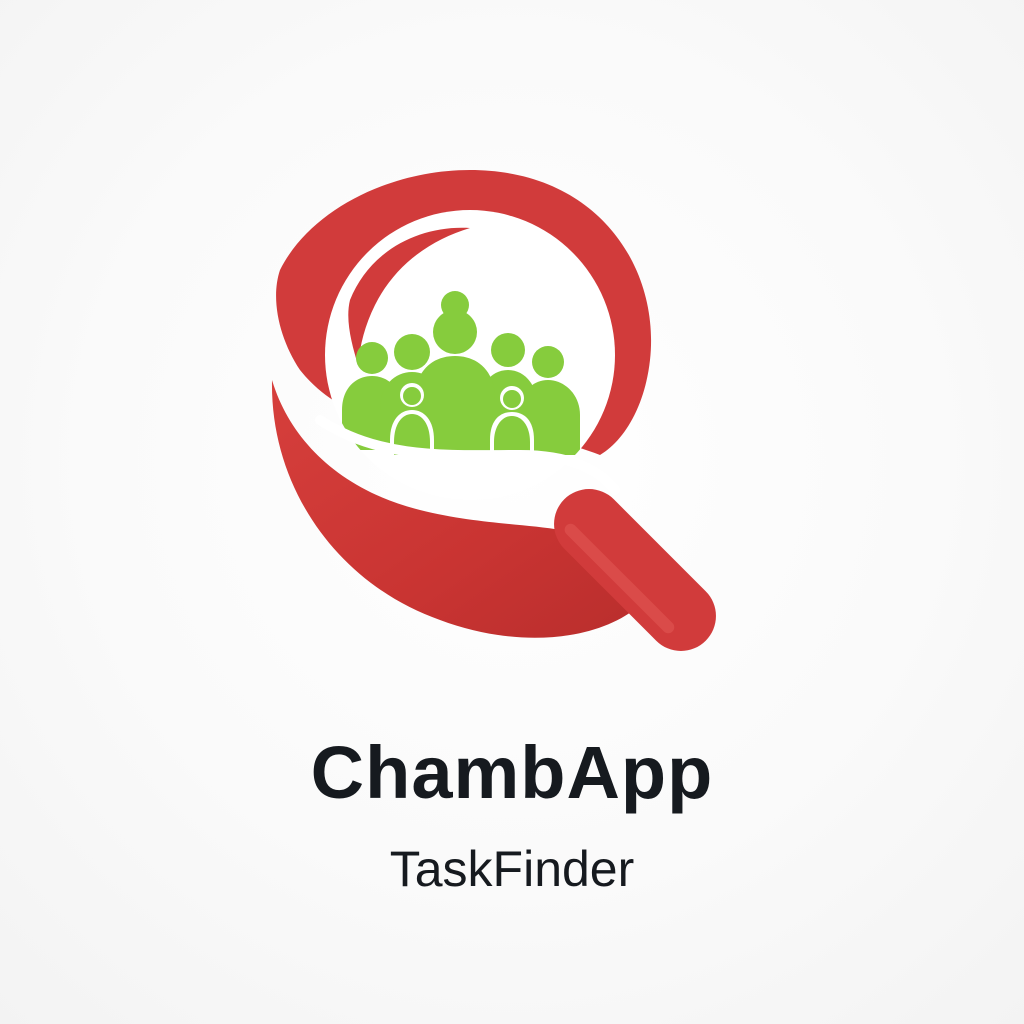  I want to click on brand-name: ChambApp, so click(512, 772).